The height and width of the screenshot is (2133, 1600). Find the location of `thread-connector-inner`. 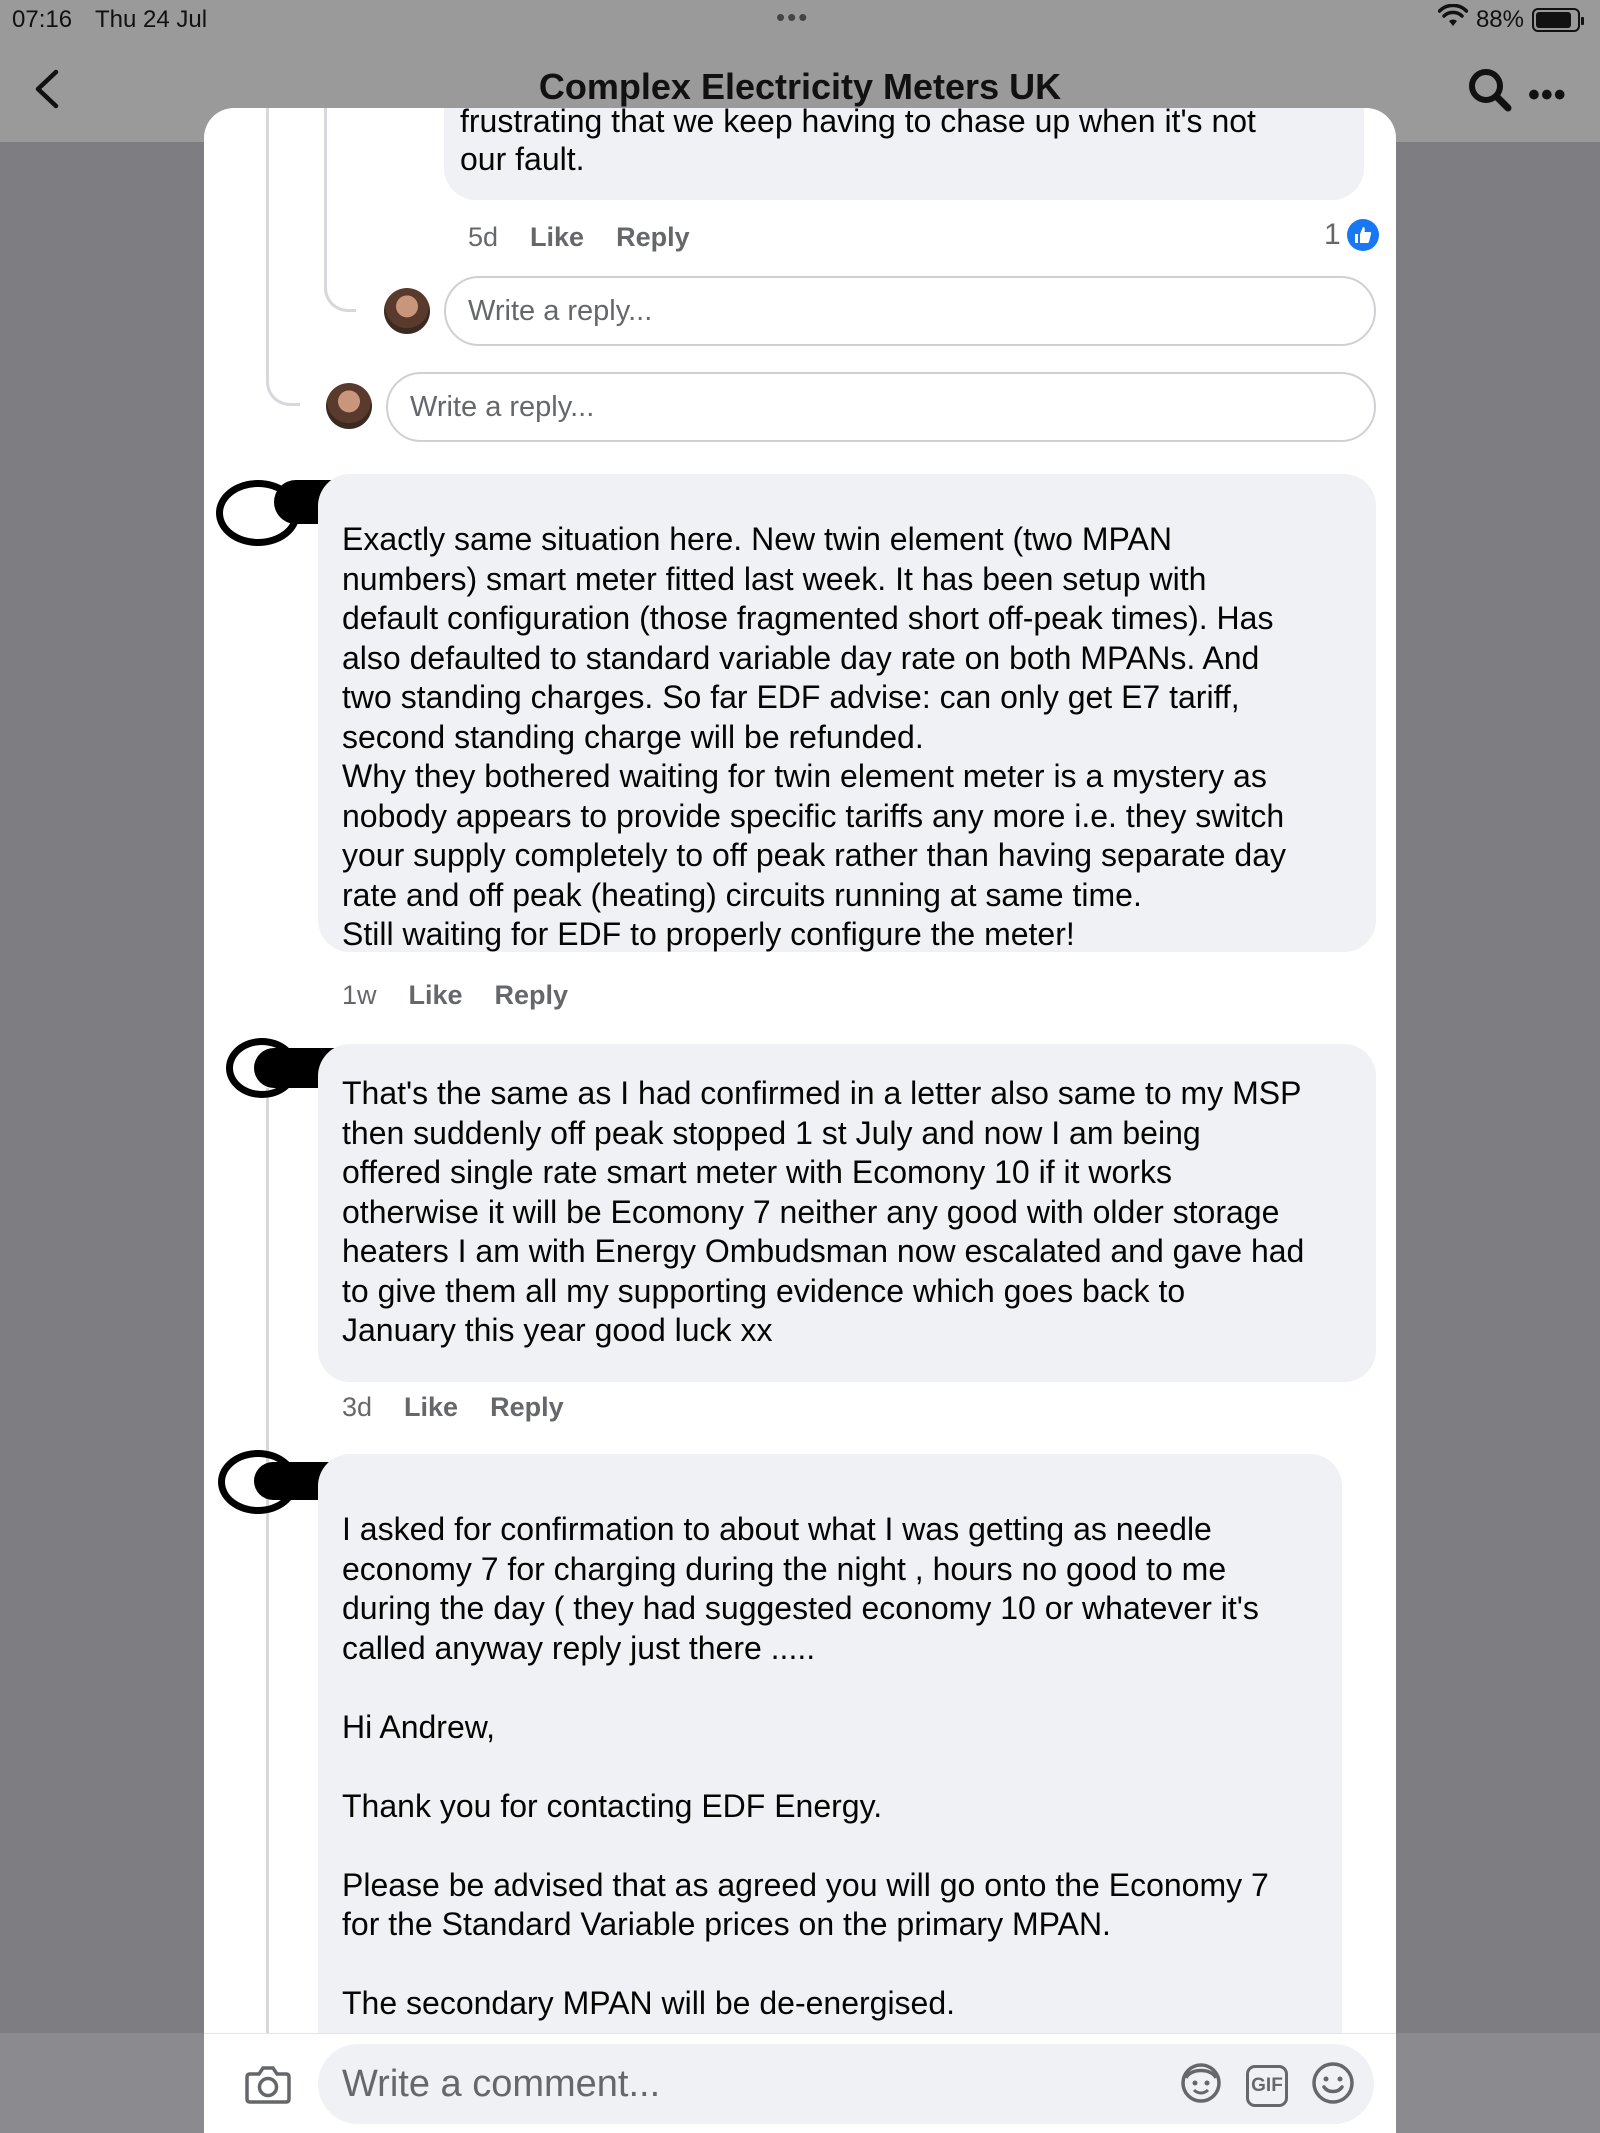

thread-connector-inner is located at coordinates (340, 210).